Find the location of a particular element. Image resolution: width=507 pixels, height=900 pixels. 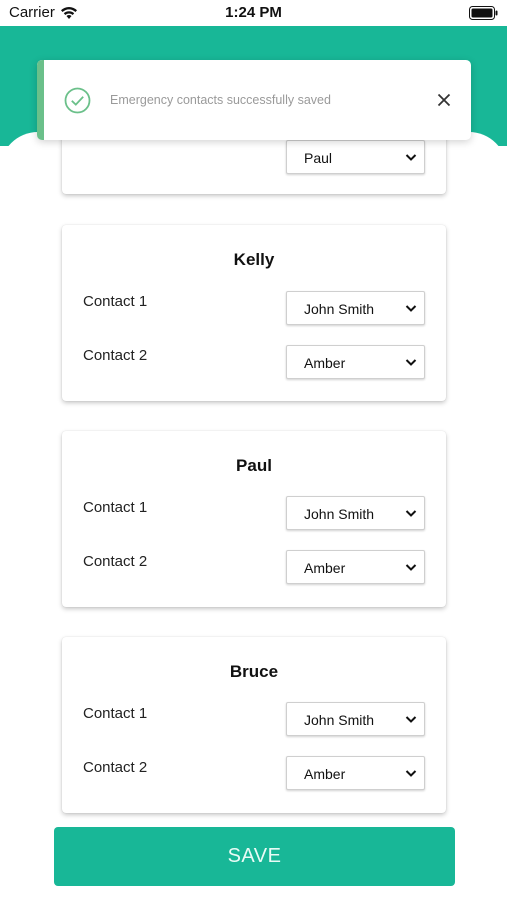

save-button: SAVE is located at coordinates (254, 856).